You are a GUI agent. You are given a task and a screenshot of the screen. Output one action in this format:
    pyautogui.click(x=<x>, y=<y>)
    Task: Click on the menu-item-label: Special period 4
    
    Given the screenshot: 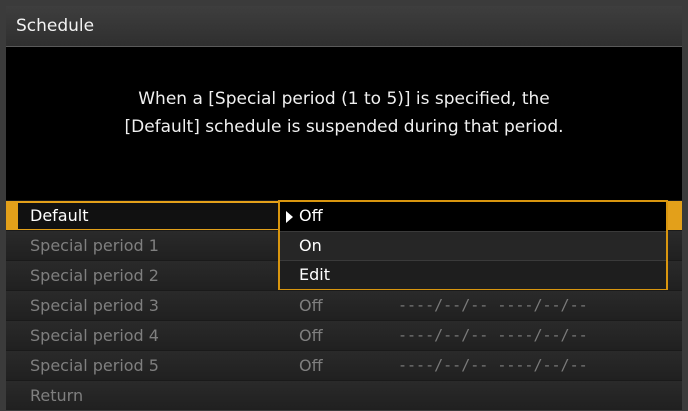 What is the action you would take?
    pyautogui.click(x=94, y=335)
    